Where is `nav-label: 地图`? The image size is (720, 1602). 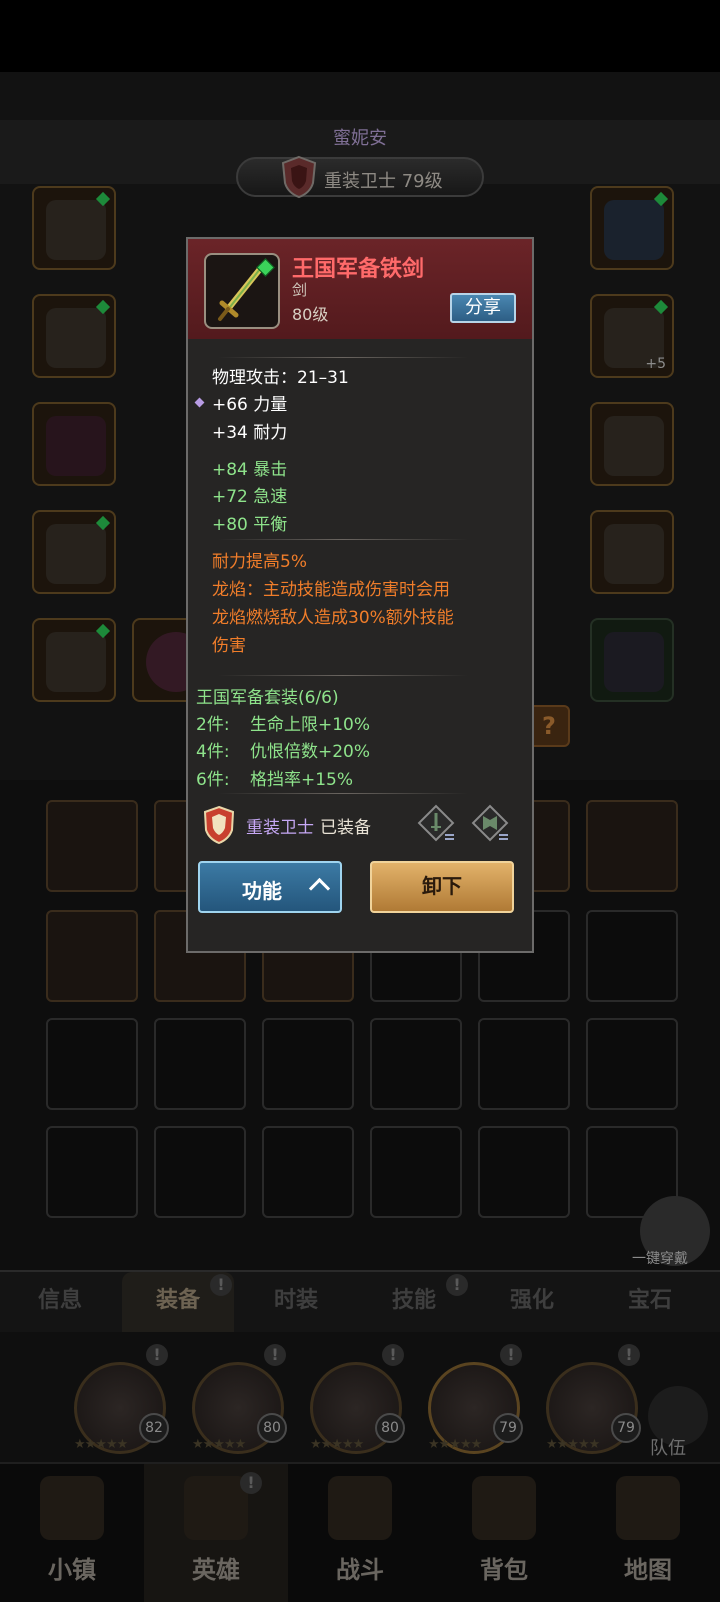 nav-label: 地图 is located at coordinates (648, 1570).